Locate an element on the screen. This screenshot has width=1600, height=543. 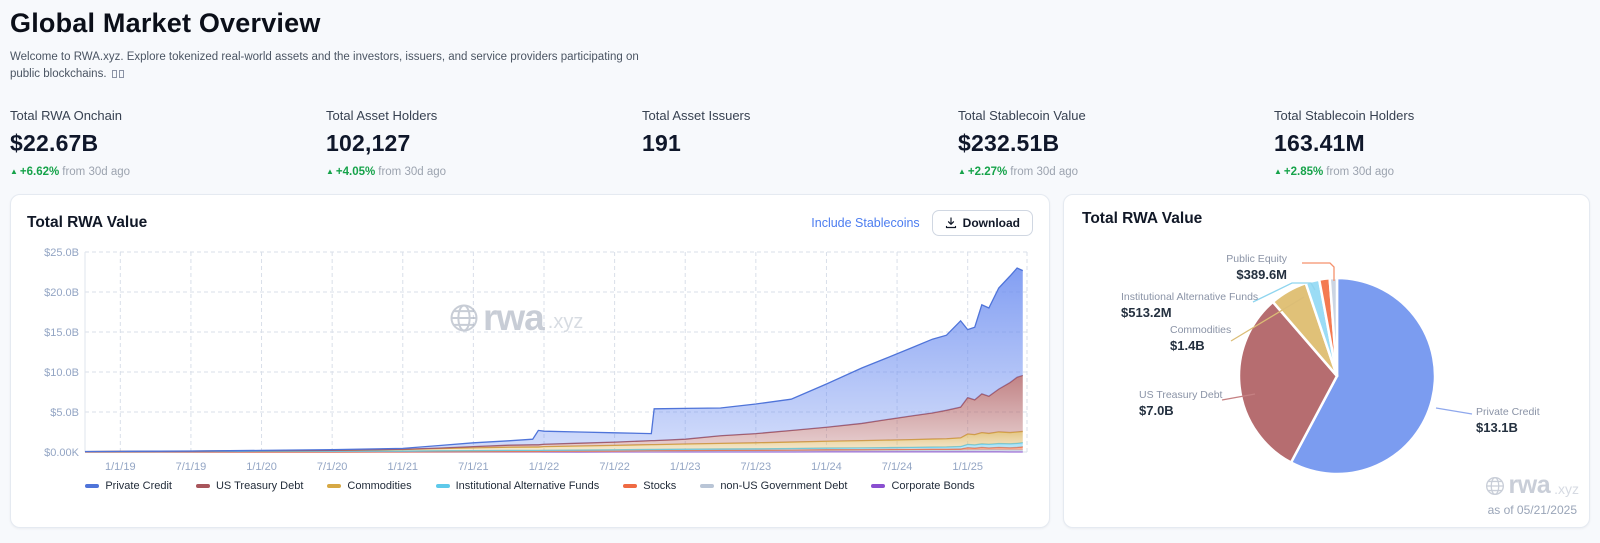
svg-text: 7/1/21 is located at coordinates (473, 467).